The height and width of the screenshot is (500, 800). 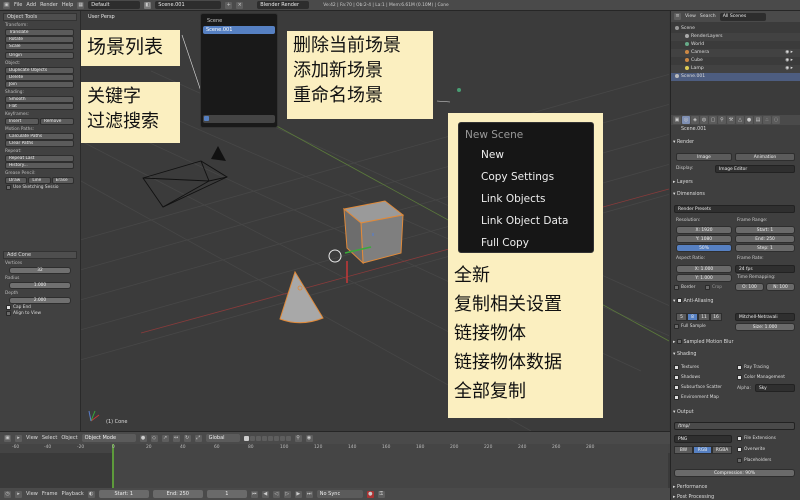 What do you see at coordinates (677, 16) in the screenshot?
I see `outliner-editor-icon: ≡` at bounding box center [677, 16].